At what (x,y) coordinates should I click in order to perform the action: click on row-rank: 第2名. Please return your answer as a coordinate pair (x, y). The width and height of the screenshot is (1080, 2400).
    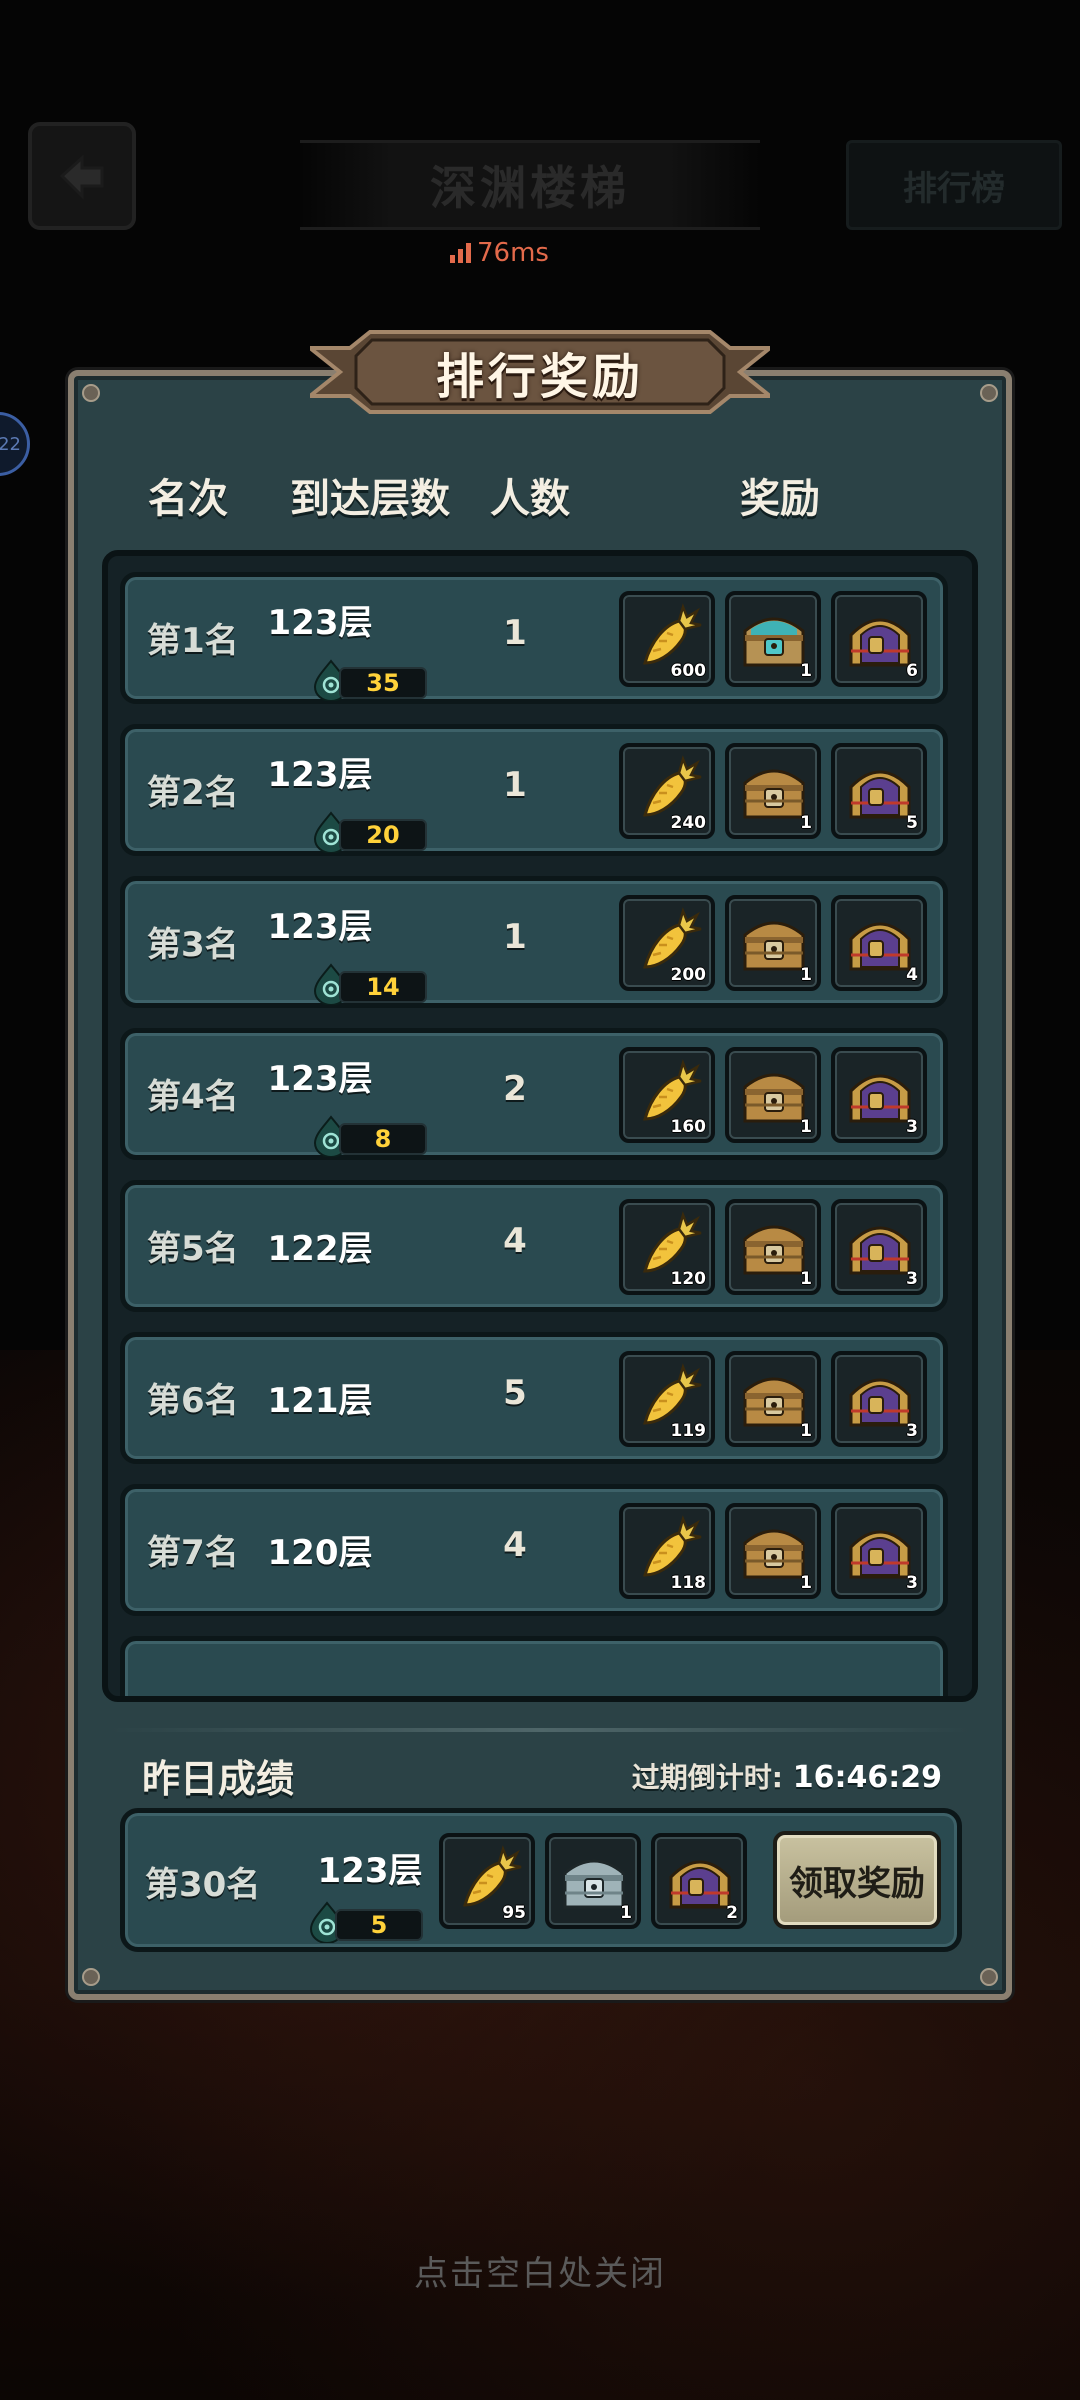
    Looking at the image, I should click on (193, 793).